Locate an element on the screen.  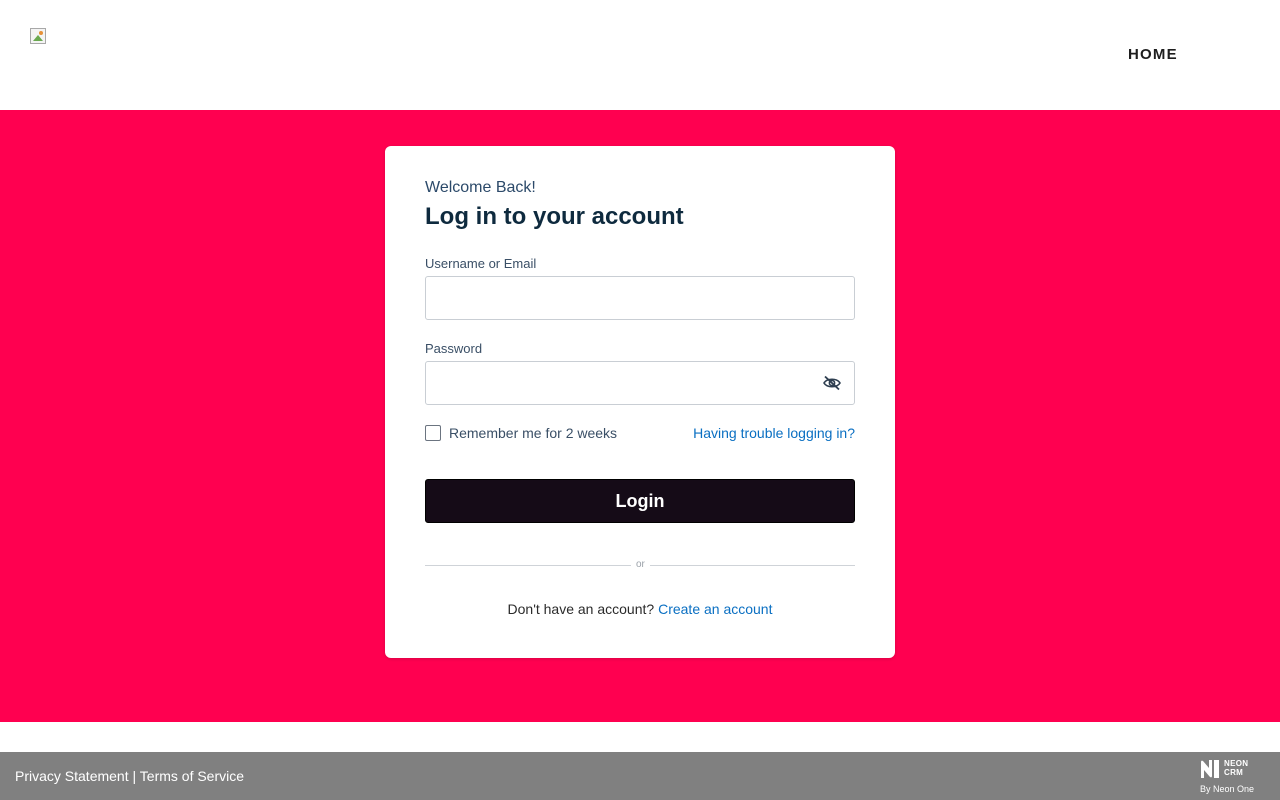
terms-of-service-link: Terms of Service is located at coordinates (192, 776).